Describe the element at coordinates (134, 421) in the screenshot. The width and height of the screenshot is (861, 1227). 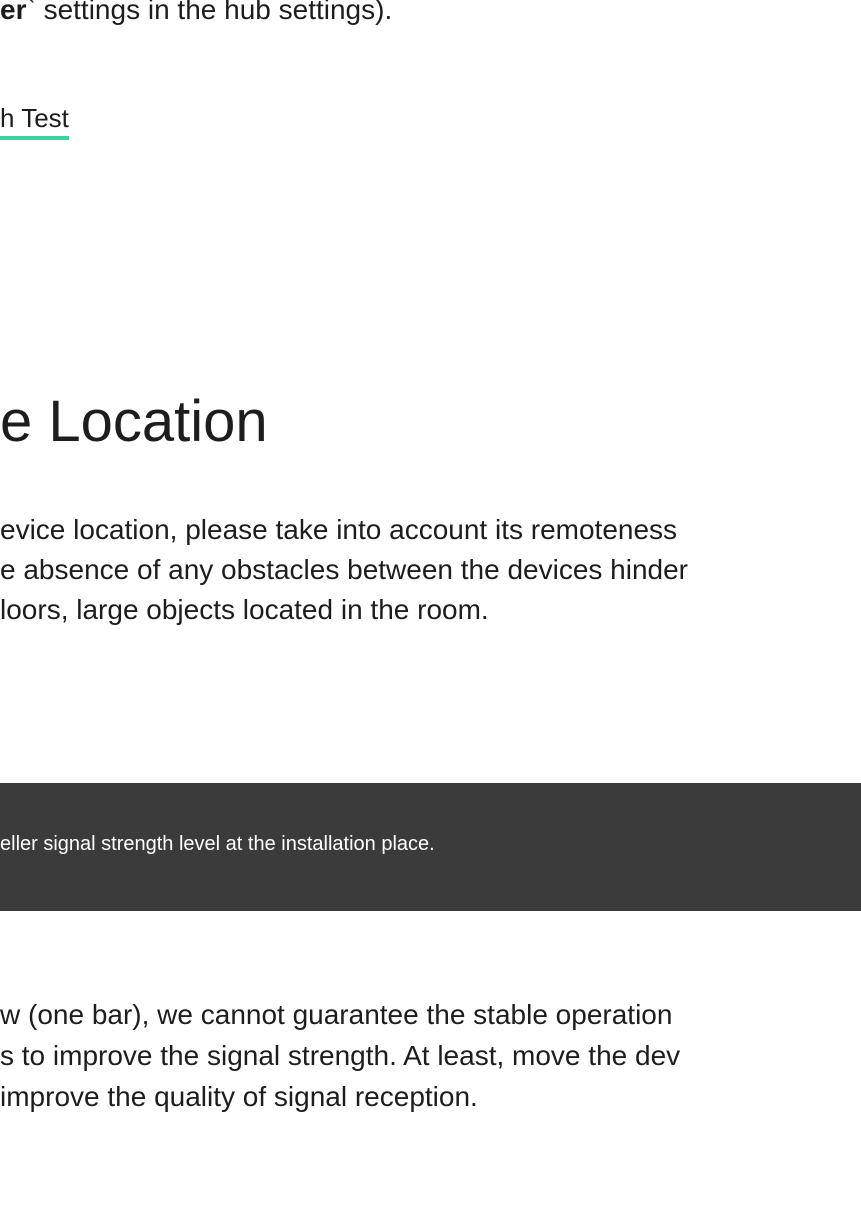
I see `section-title: e Location` at that location.